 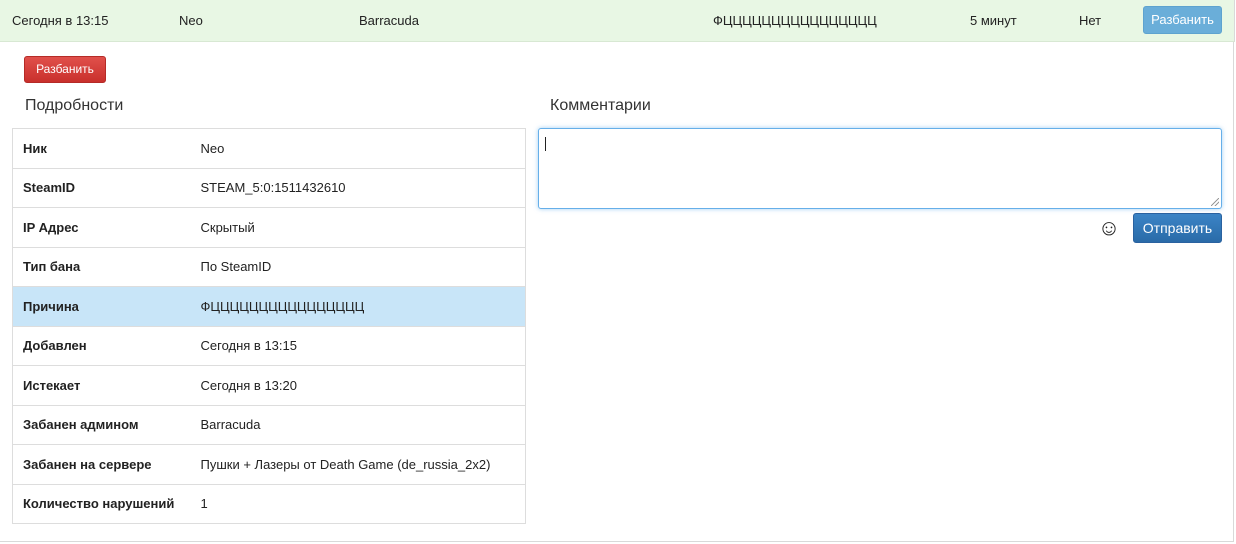 I want to click on row-unban-button: Разбанить, so click(x=1182, y=20).